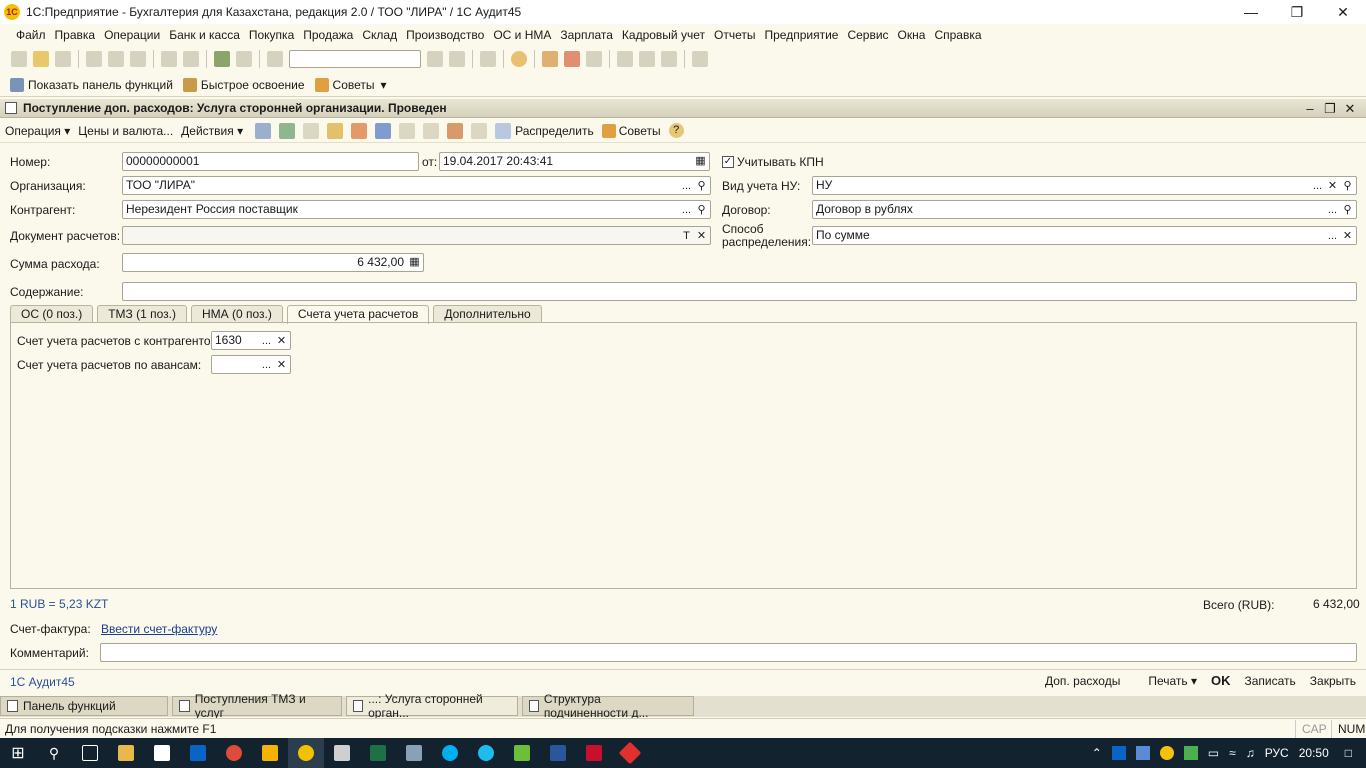  I want to click on extra-expenses-button: Доп. расходы, so click(1082, 681).